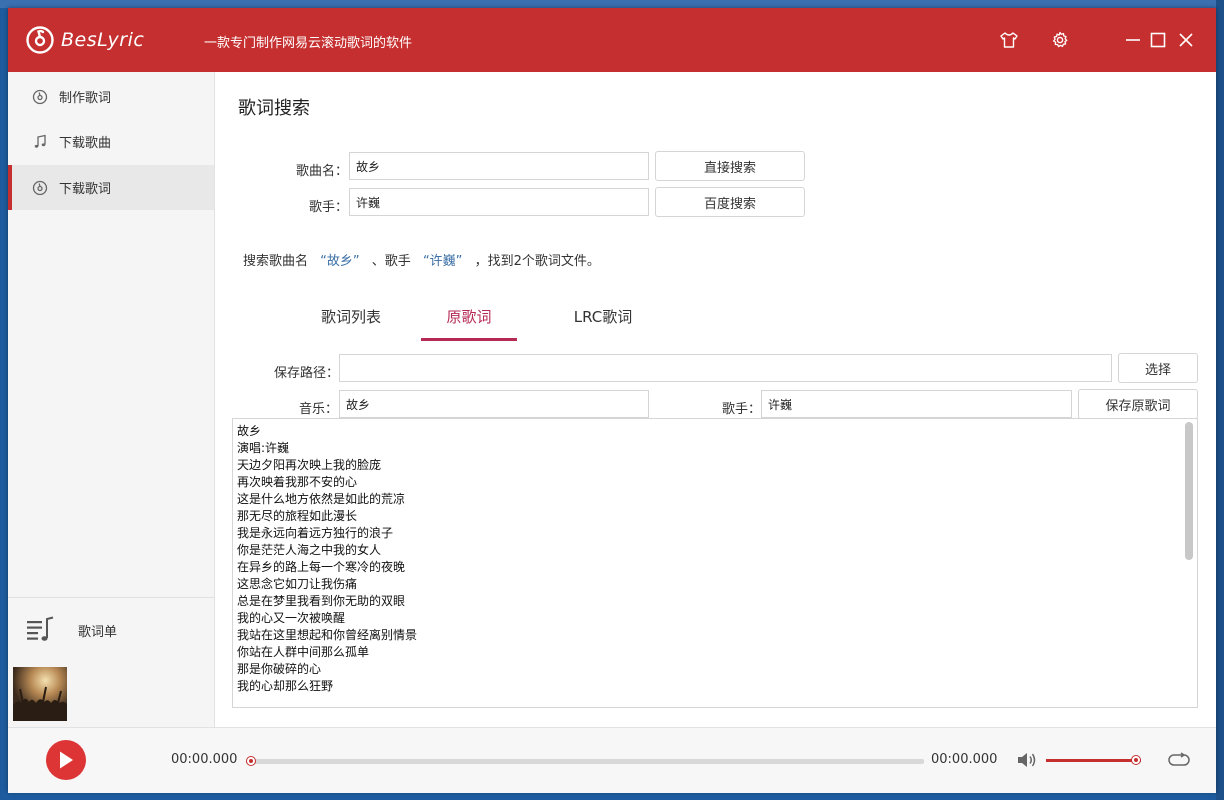  What do you see at coordinates (603, 316) in the screenshot?
I see `tab-lrc-lyrics: LRC歌词` at bounding box center [603, 316].